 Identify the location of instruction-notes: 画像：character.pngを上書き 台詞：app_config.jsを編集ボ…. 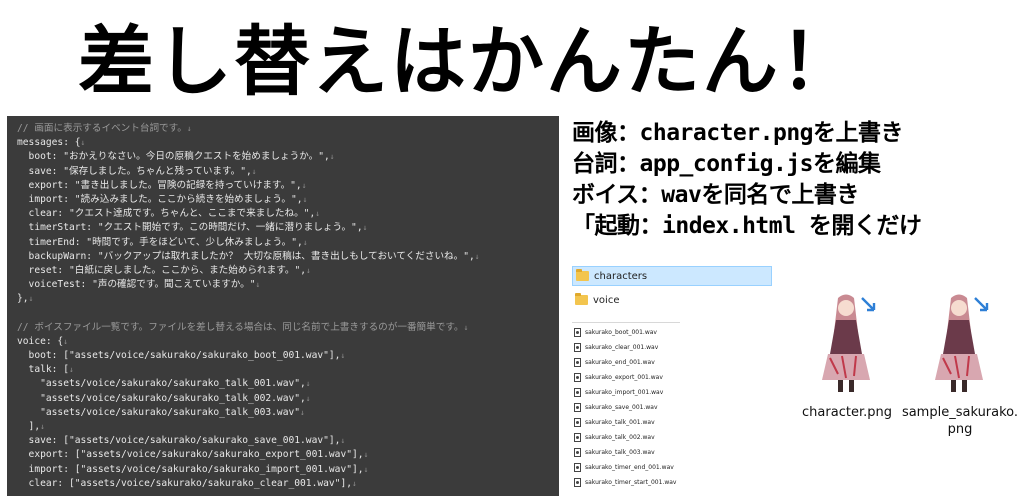
(796, 180).